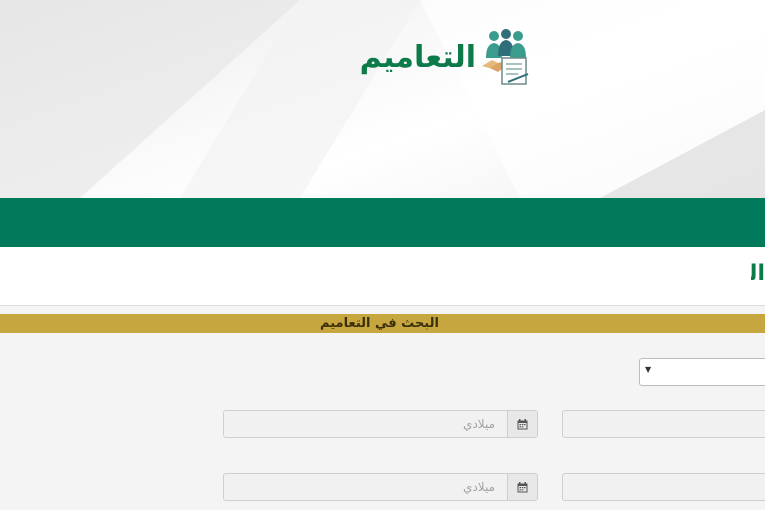  Describe the element at coordinates (365, 424) in the screenshot. I see `date-from-input` at that location.